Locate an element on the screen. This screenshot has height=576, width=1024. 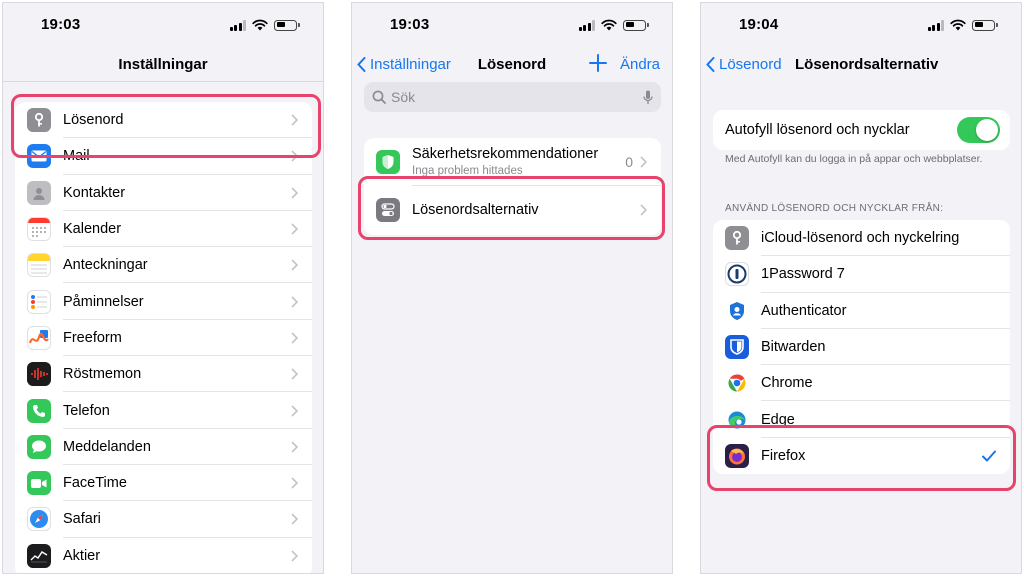
provider-row: Bitwarden is located at coordinates (861, 347).